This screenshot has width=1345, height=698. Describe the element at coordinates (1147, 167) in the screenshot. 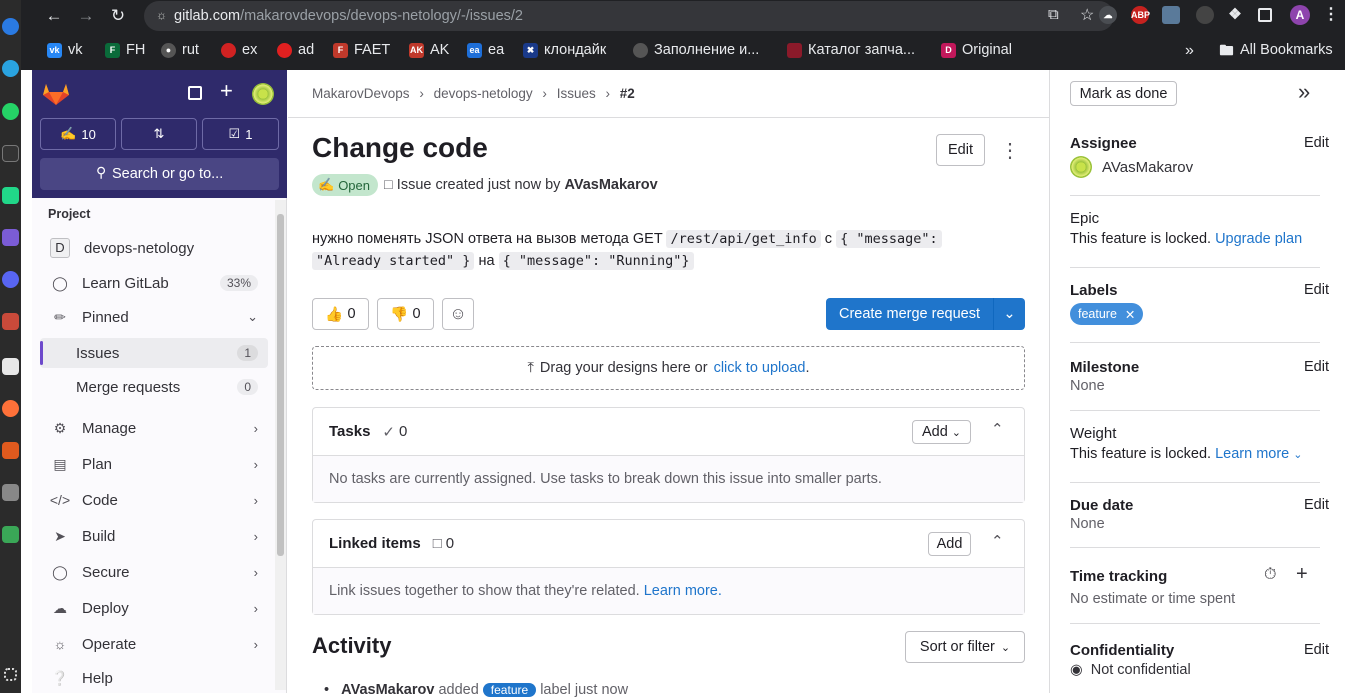

I see `assignee-name: AVasMakarov` at that location.